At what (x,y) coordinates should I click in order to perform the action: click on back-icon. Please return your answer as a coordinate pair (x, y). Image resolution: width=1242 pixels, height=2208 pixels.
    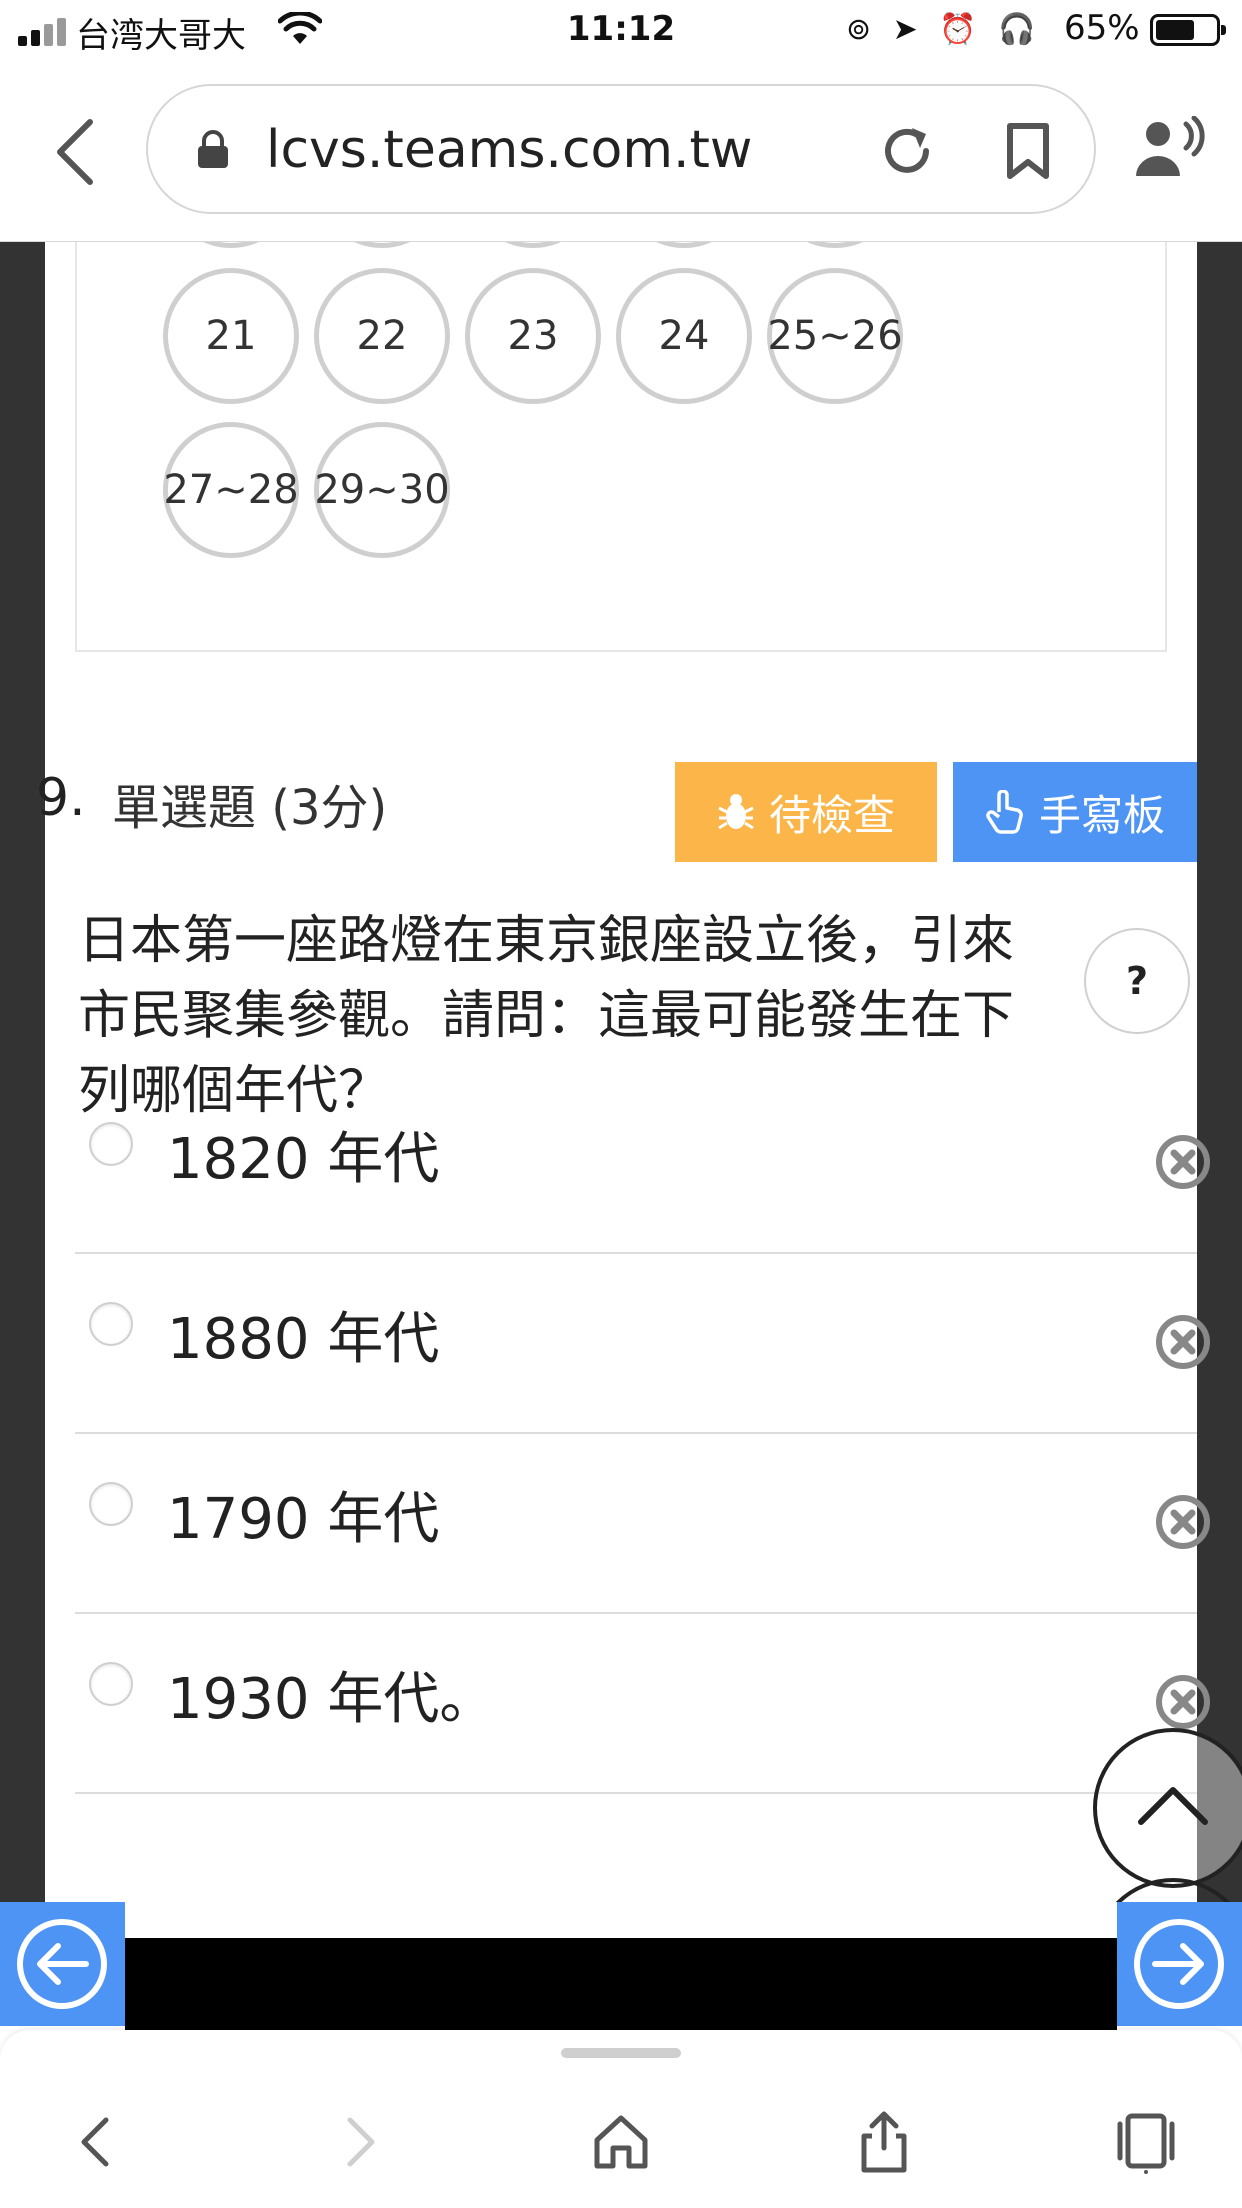
    Looking at the image, I should click on (96, 2142).